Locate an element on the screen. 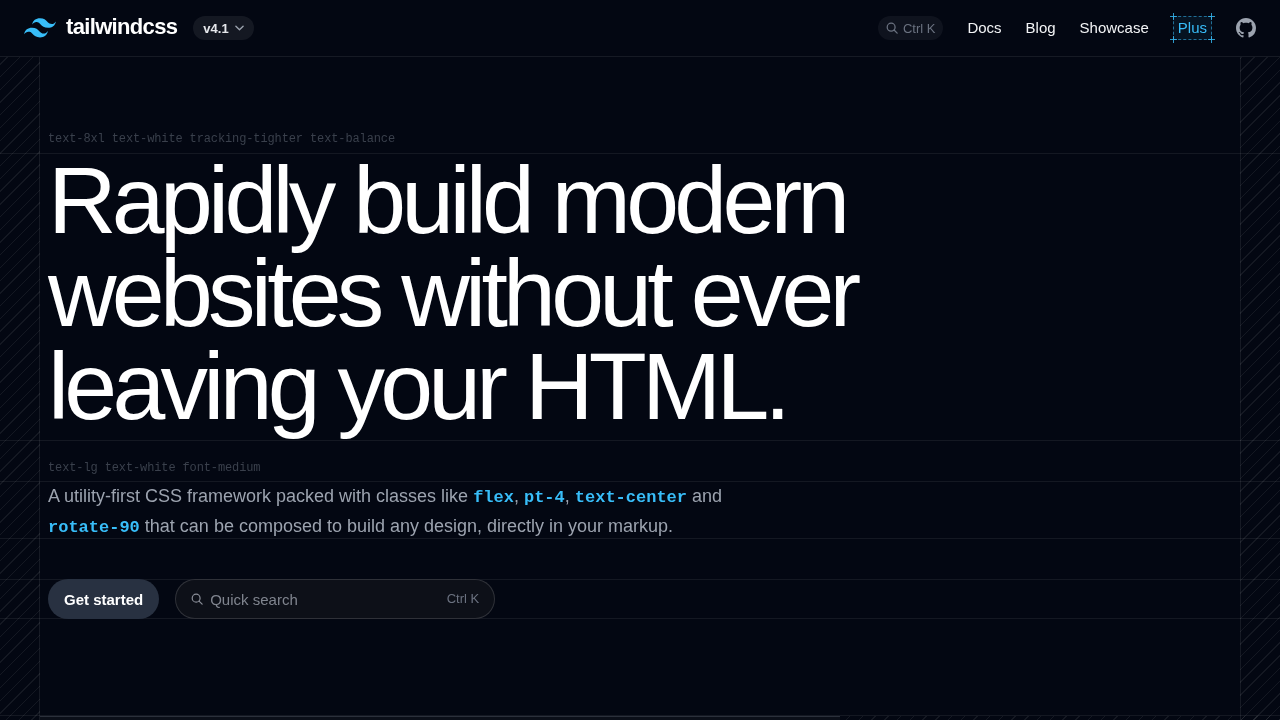  class-annotation: text-8xl text-white tracking-tighter text-balance is located at coordinates (221, 139).